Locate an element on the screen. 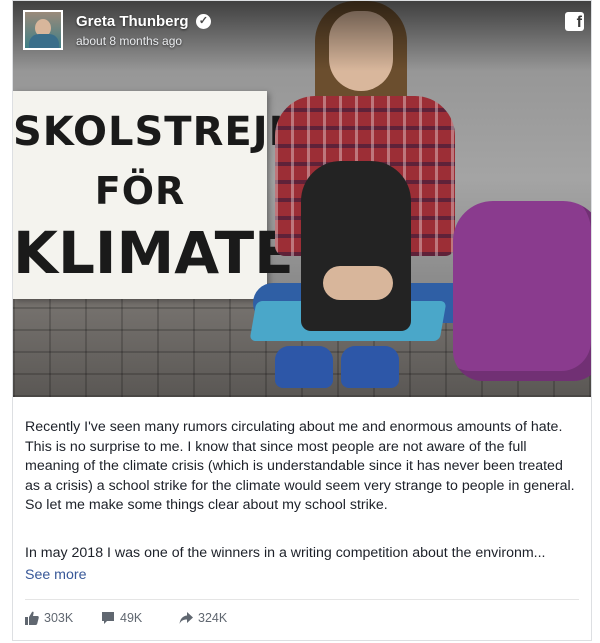  shares-count: 324K is located at coordinates (213, 618).